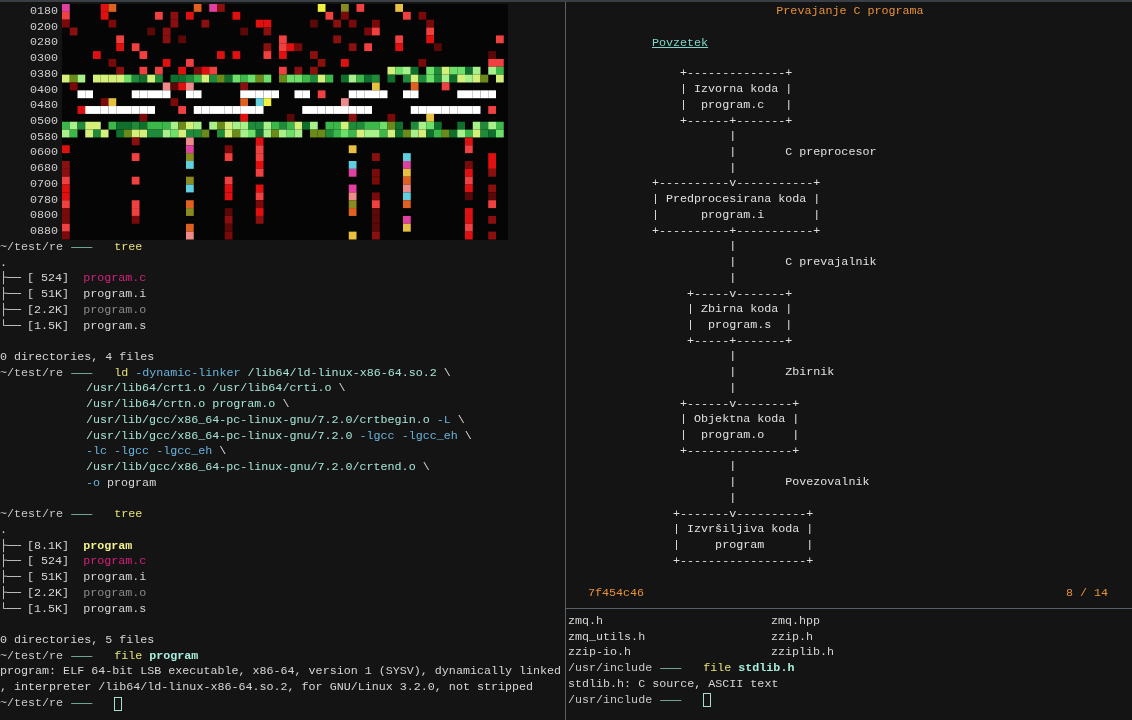 Image resolution: width=1132 pixels, height=720 pixels. I want to click on file-name: zmq.hpp, so click(796, 622).